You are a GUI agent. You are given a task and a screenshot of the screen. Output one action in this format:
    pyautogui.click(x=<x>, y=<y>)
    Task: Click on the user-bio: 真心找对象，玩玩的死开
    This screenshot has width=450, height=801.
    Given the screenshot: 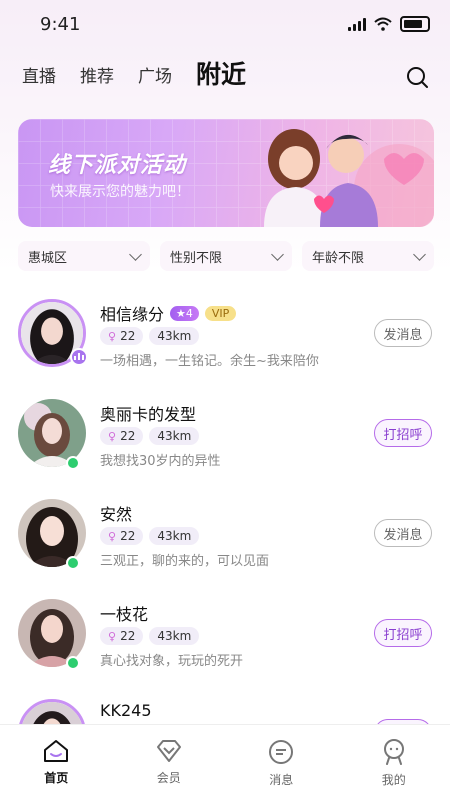 What is the action you would take?
    pyautogui.click(x=171, y=659)
    